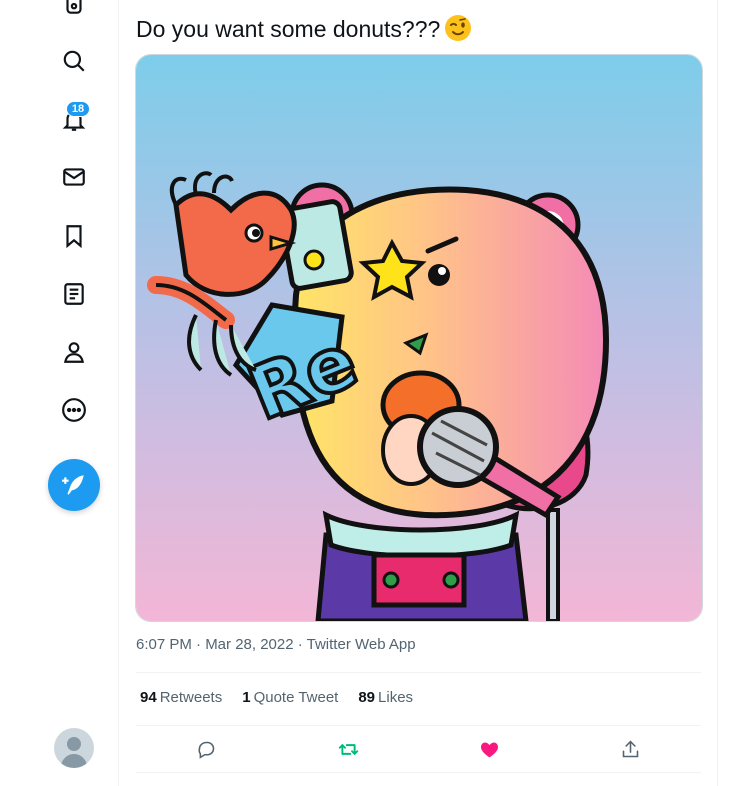 Image resolution: width=749 pixels, height=786 pixels. I want to click on heart-icon, so click(489, 749).